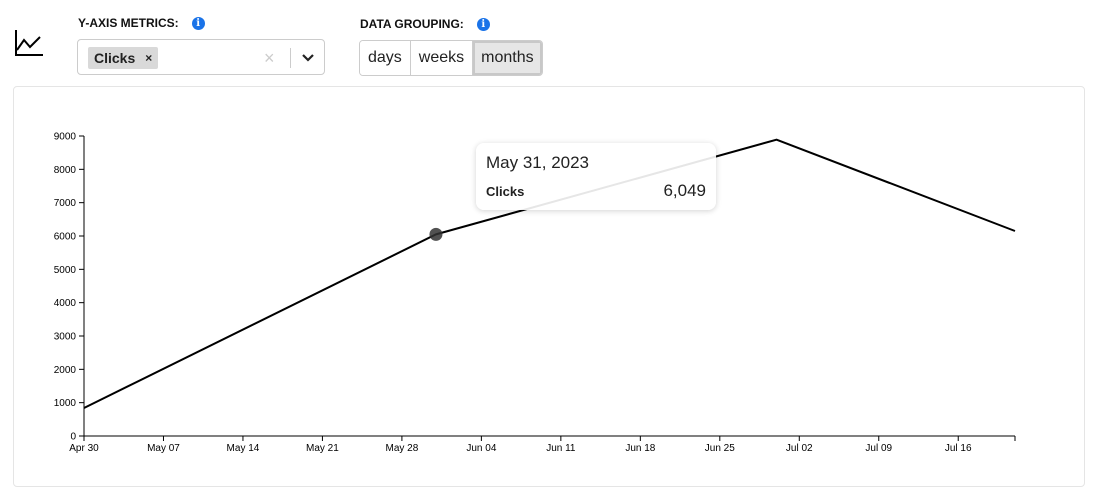 The width and height of the screenshot is (1099, 500). What do you see at coordinates (65, 303) in the screenshot?
I see `y-tick-label: 4000` at bounding box center [65, 303].